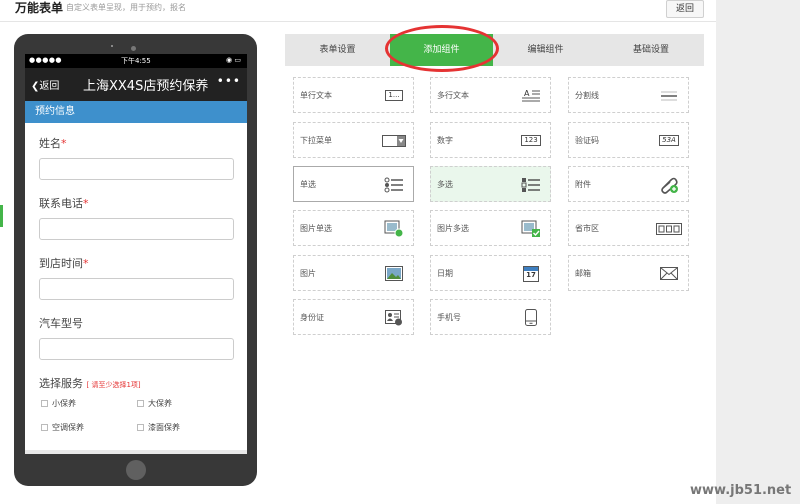  What do you see at coordinates (136, 452) in the screenshot?
I see `screen-bottom-bar` at bounding box center [136, 452].